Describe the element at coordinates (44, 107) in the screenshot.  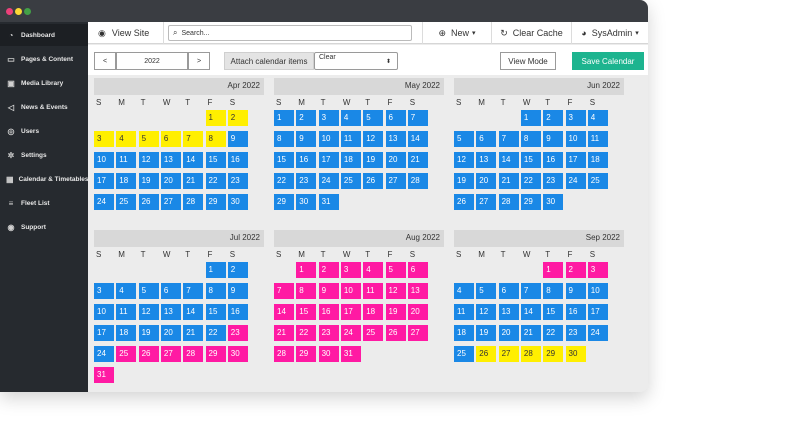
I see `sidebar-item-news-events: ◁ News & Events` at that location.